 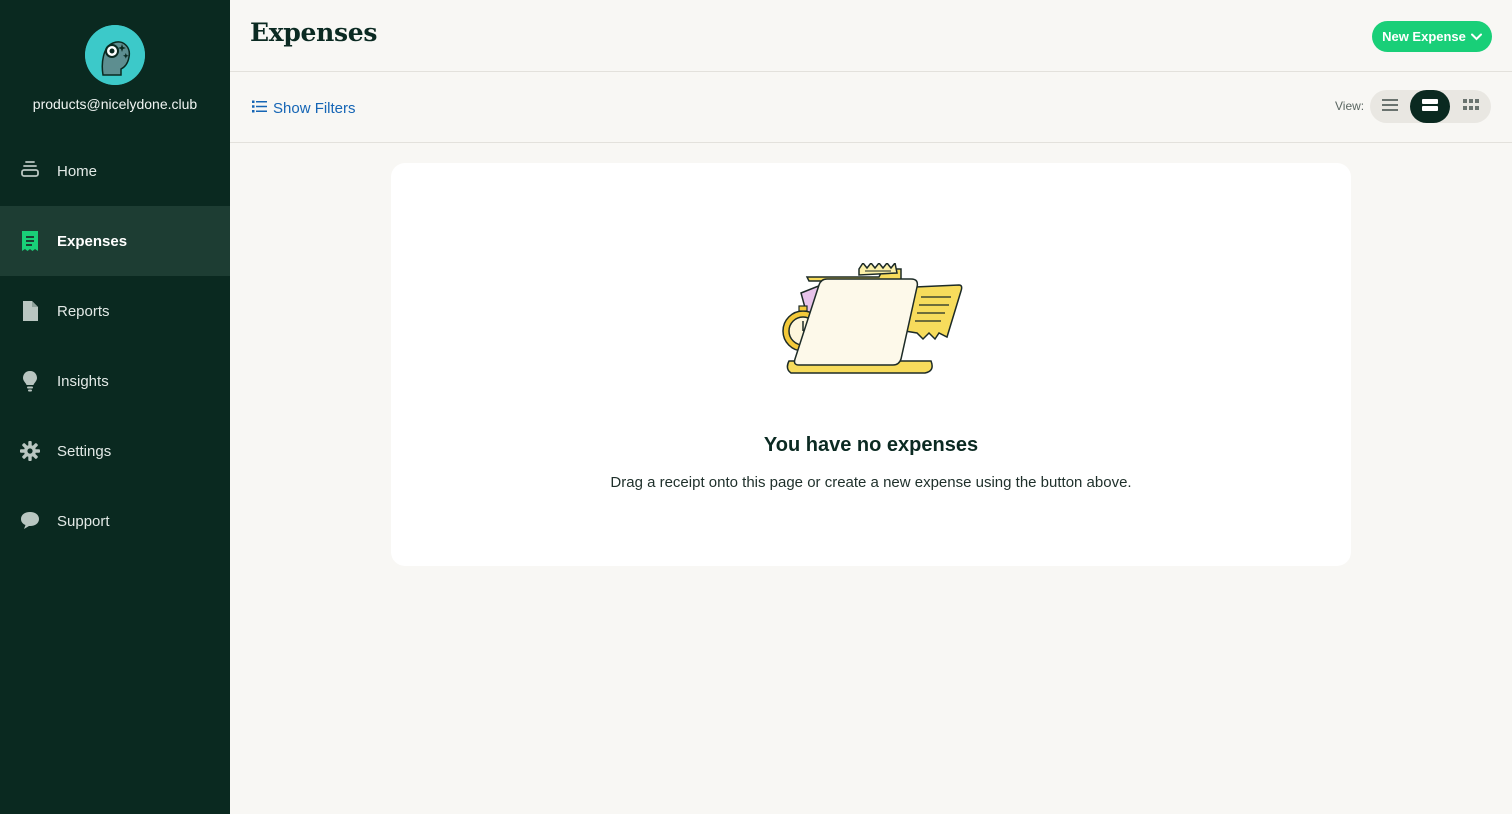 I want to click on sidebar-item-reports: Reports, so click(x=115, y=311).